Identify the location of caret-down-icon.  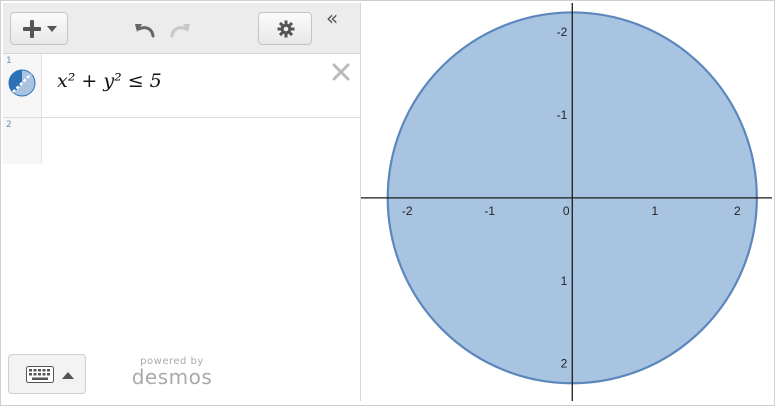
(52, 29).